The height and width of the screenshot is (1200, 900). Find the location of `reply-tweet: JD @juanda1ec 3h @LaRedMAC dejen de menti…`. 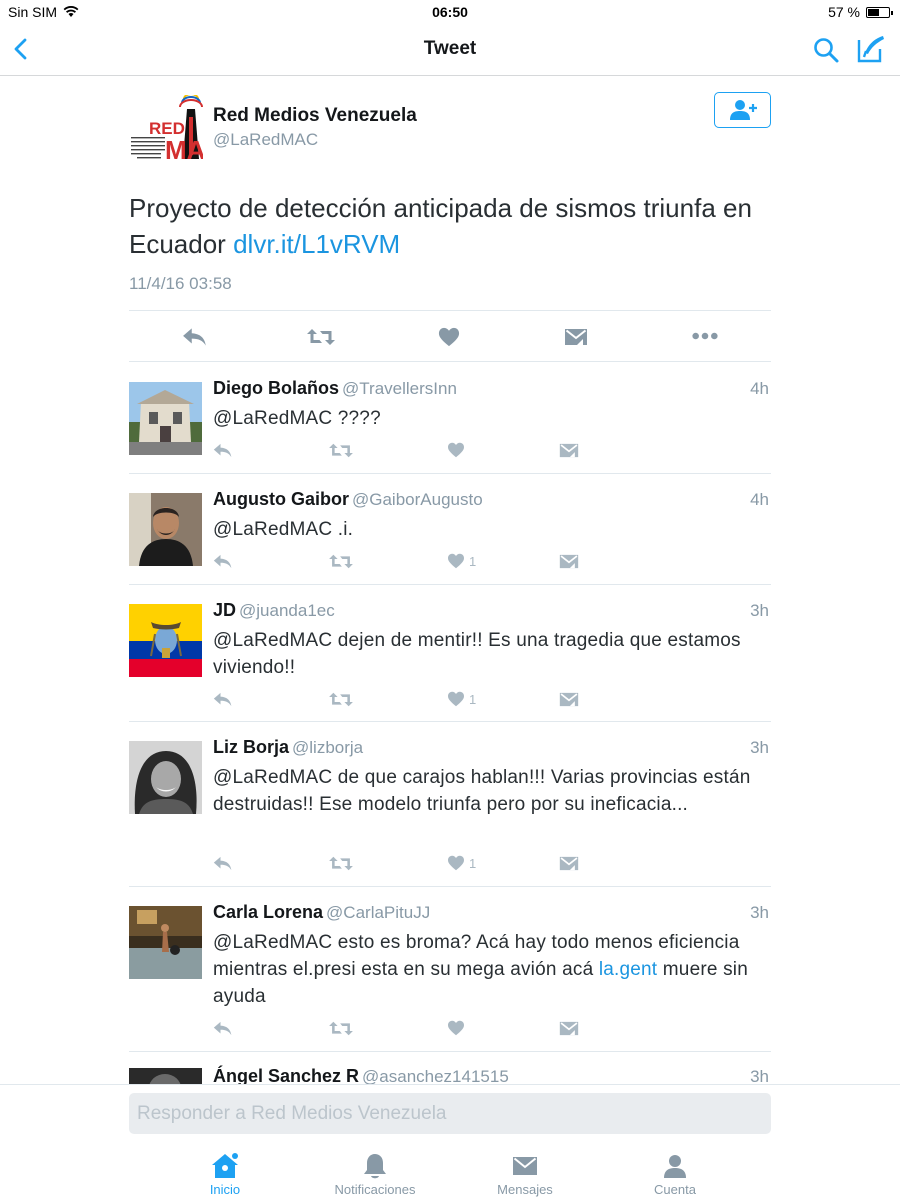

reply-tweet: JD @juanda1ec 3h @LaRedMAC dejen de menti… is located at coordinates (450, 659).